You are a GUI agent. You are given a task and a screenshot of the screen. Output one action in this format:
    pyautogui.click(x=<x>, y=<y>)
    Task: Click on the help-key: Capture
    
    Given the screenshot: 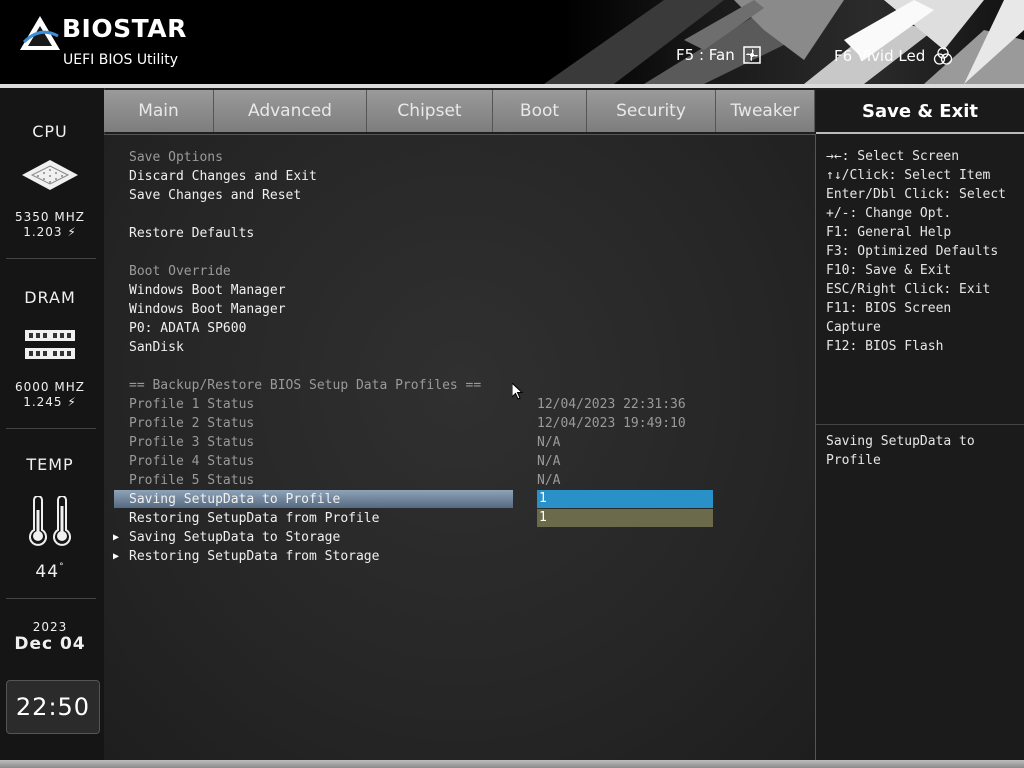 What is the action you would take?
    pyautogui.click(x=853, y=327)
    